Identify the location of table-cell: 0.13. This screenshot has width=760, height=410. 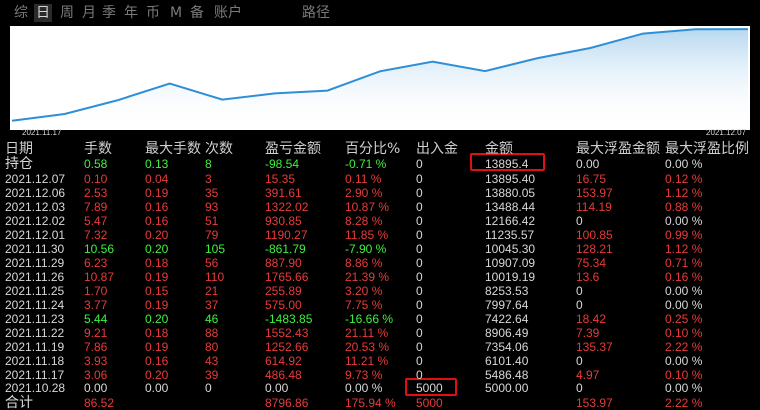
(157, 164).